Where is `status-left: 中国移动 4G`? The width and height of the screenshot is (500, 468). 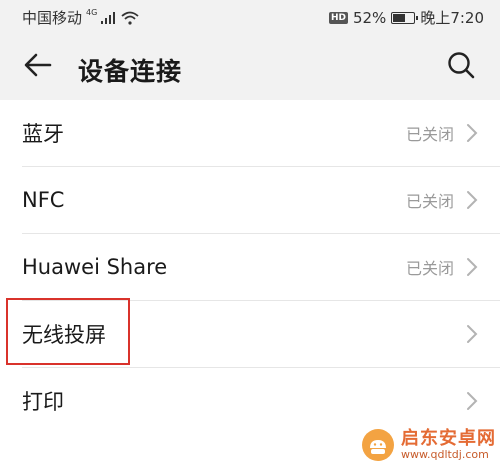 status-left: 中国移动 4G is located at coordinates (80, 17).